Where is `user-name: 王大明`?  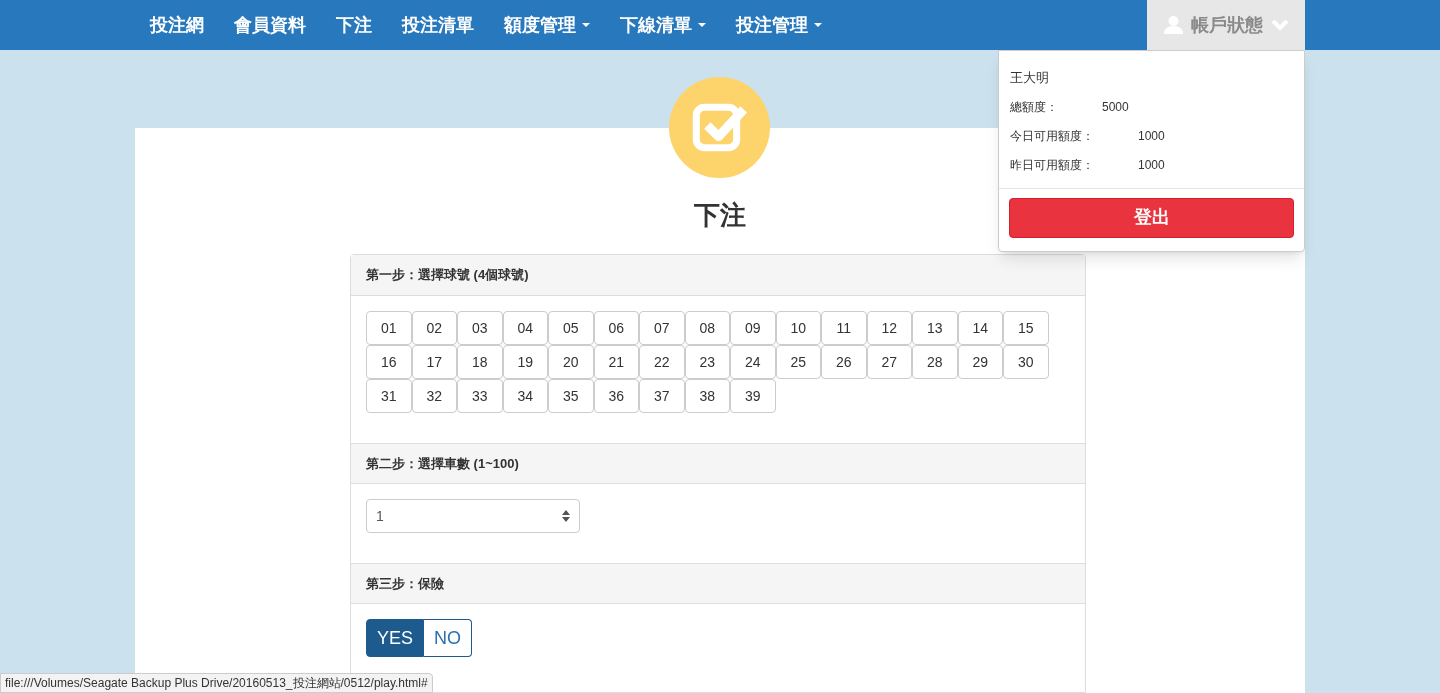
user-name: 王大明 is located at coordinates (1030, 78).